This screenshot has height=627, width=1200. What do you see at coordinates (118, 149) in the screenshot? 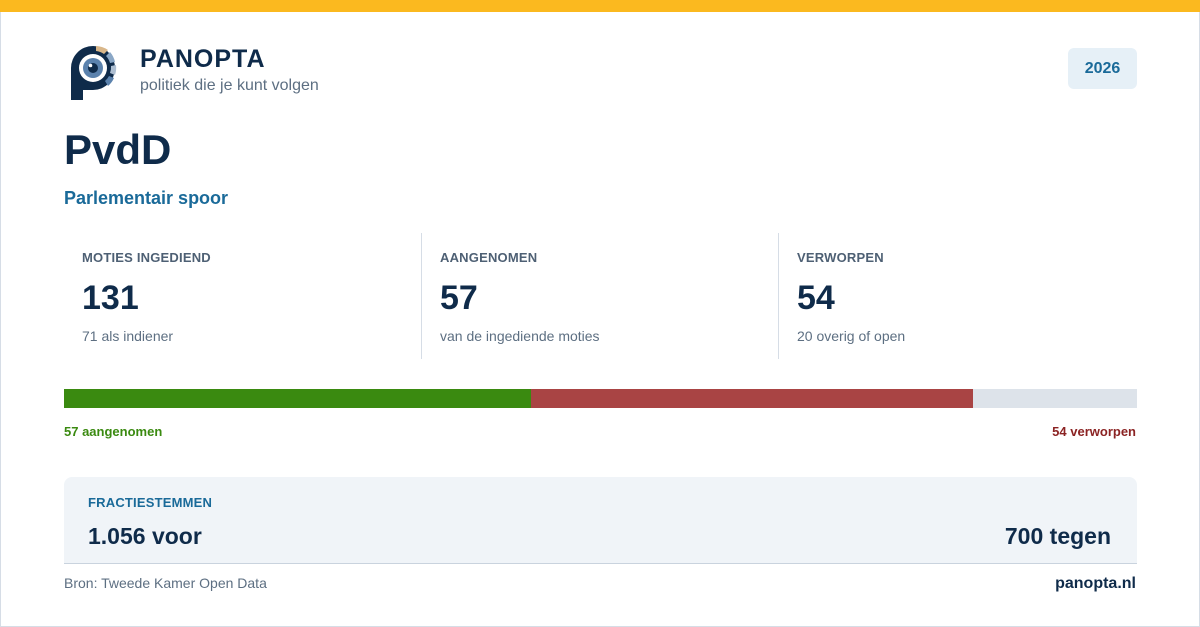
I see `party-title: PvdD` at bounding box center [118, 149].